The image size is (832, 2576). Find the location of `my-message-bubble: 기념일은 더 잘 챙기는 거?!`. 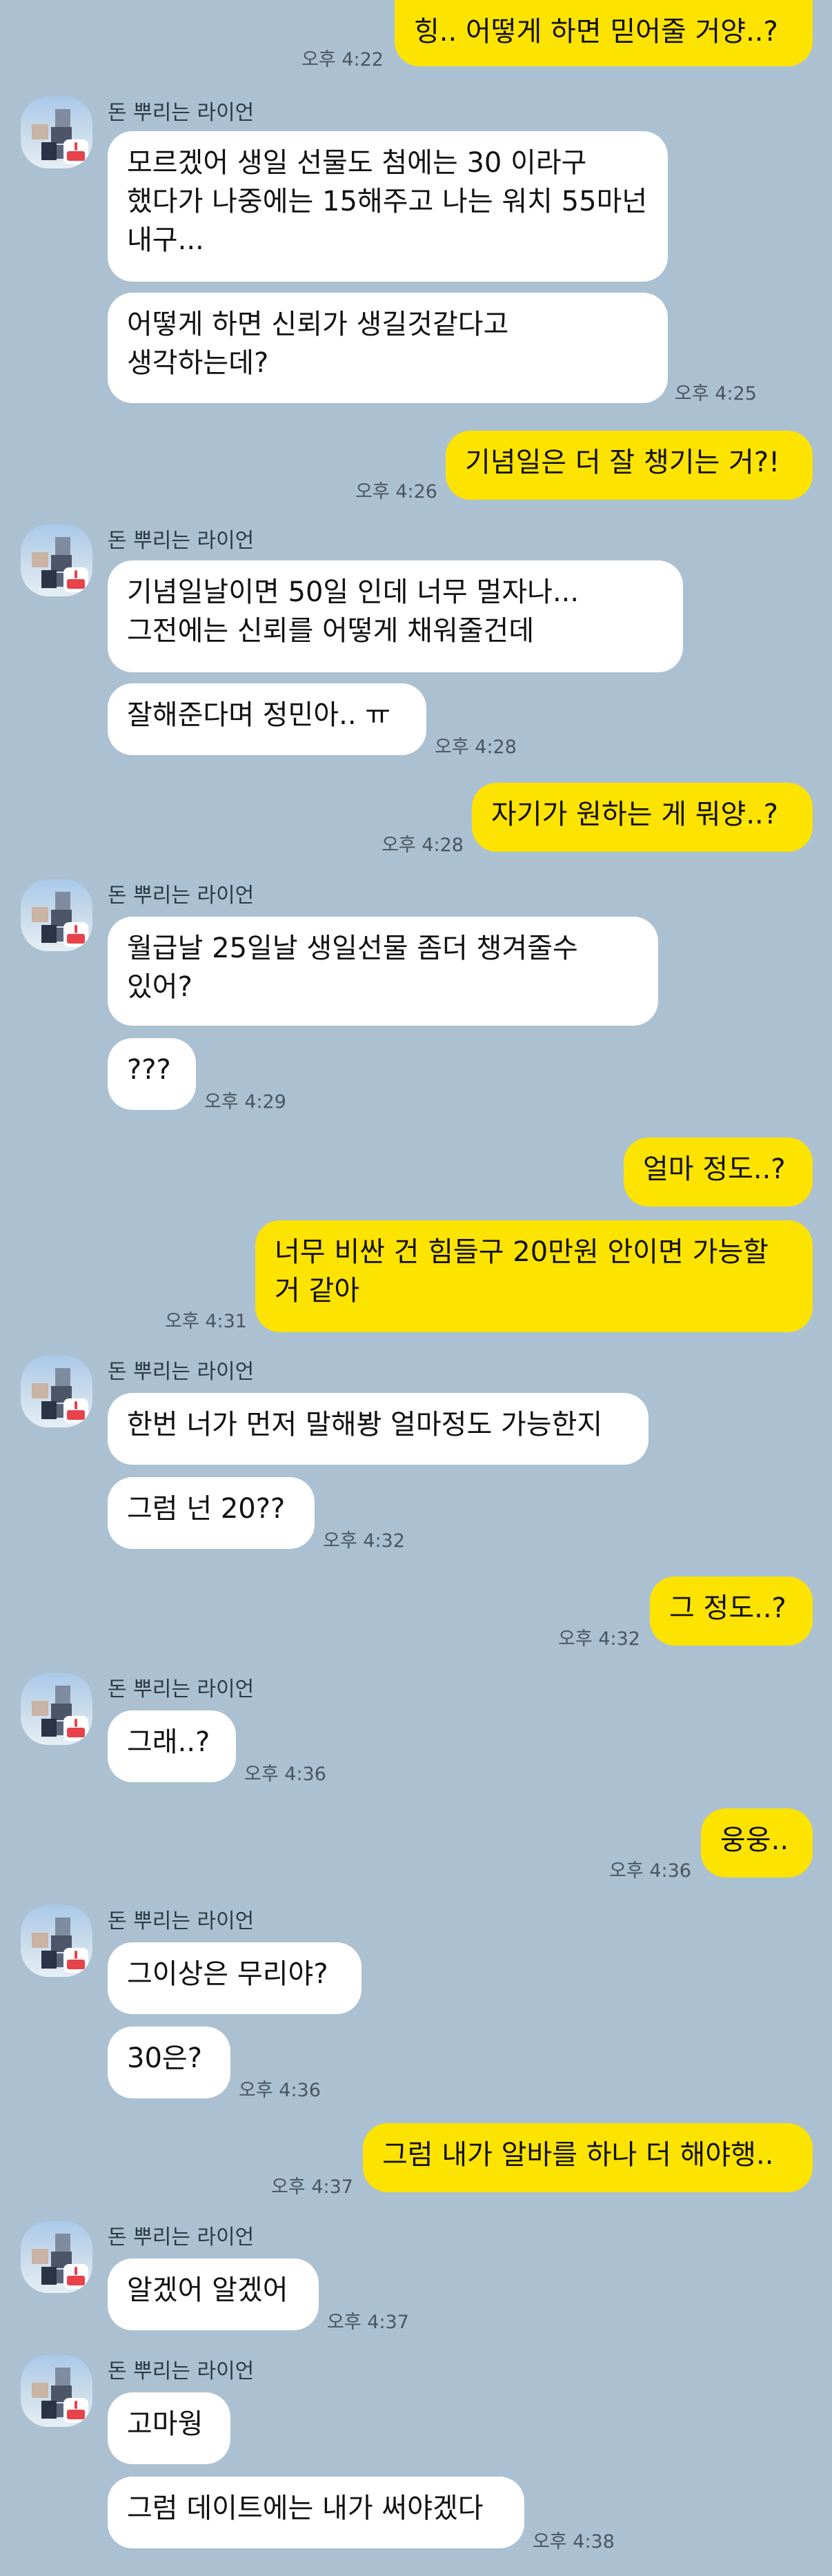

my-message-bubble: 기념일은 더 잘 챙기는 거?! is located at coordinates (629, 465).